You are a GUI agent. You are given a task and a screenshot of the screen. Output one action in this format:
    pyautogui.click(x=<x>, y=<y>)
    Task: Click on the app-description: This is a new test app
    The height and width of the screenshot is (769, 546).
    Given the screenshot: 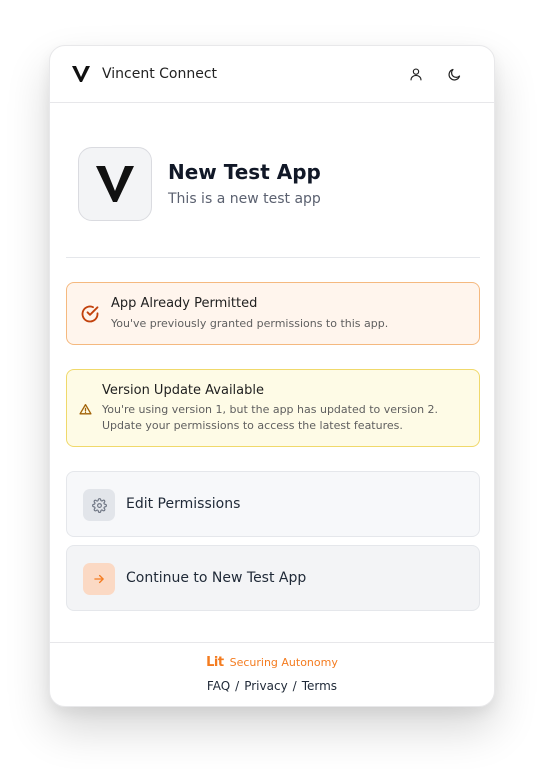 What is the action you would take?
    pyautogui.click(x=244, y=199)
    